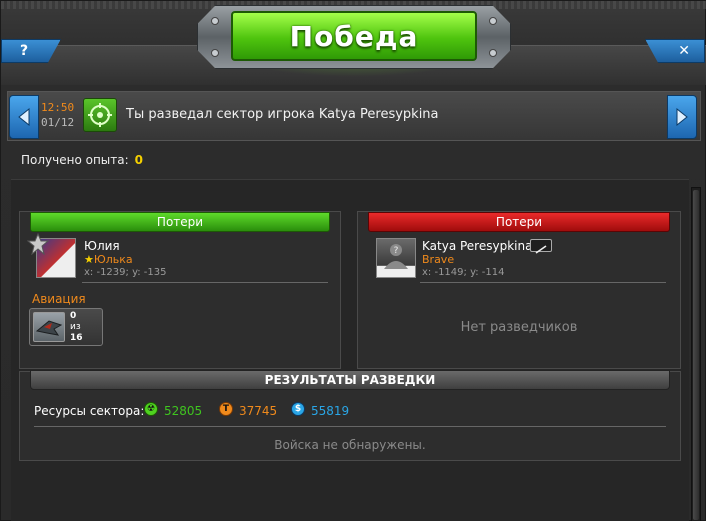 Image resolution: width=706 pixels, height=521 pixels. What do you see at coordinates (73, 316) in the screenshot?
I see `unit-lost-count: 0` at bounding box center [73, 316].